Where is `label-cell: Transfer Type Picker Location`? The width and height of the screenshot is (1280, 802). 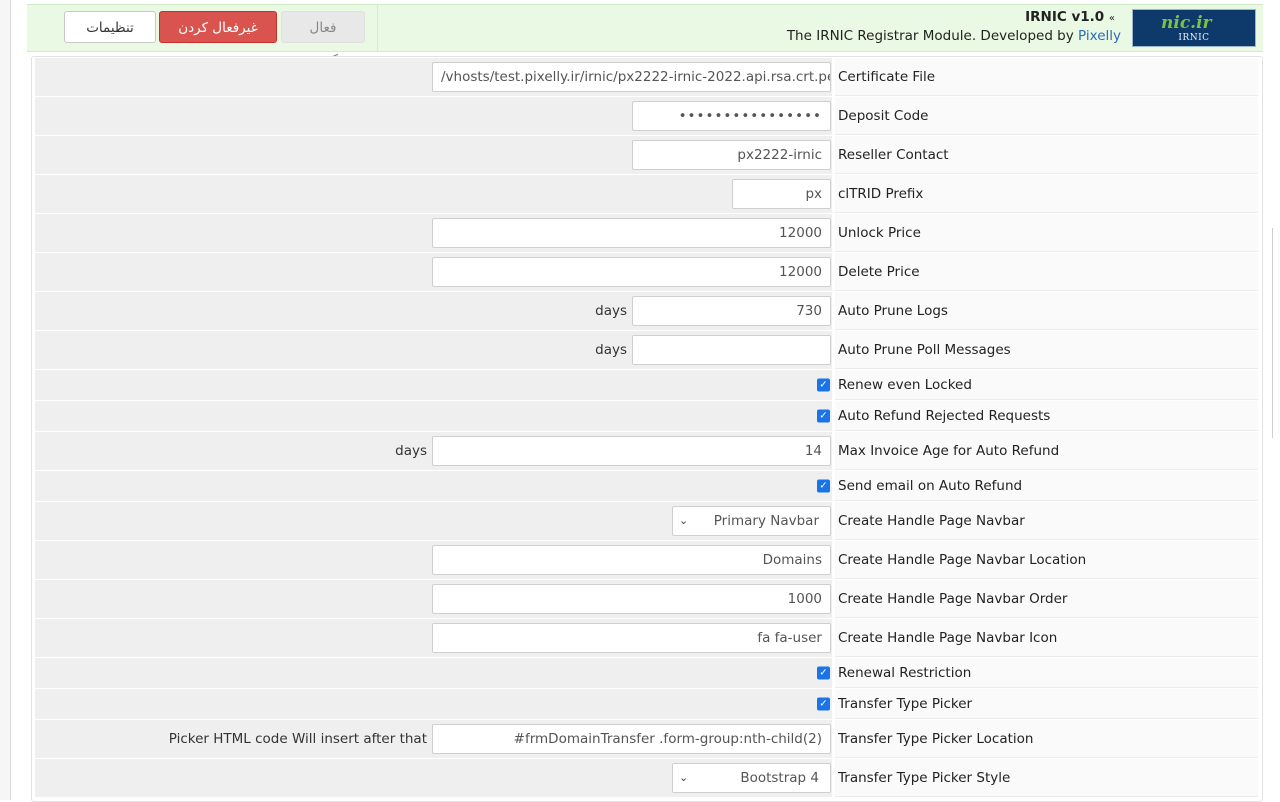
label-cell: Transfer Type Picker Location is located at coordinates (1046, 739).